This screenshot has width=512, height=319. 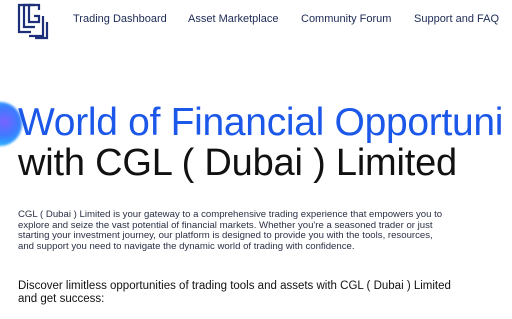 I want to click on nav-community-forum: Community Forum, so click(x=346, y=19).